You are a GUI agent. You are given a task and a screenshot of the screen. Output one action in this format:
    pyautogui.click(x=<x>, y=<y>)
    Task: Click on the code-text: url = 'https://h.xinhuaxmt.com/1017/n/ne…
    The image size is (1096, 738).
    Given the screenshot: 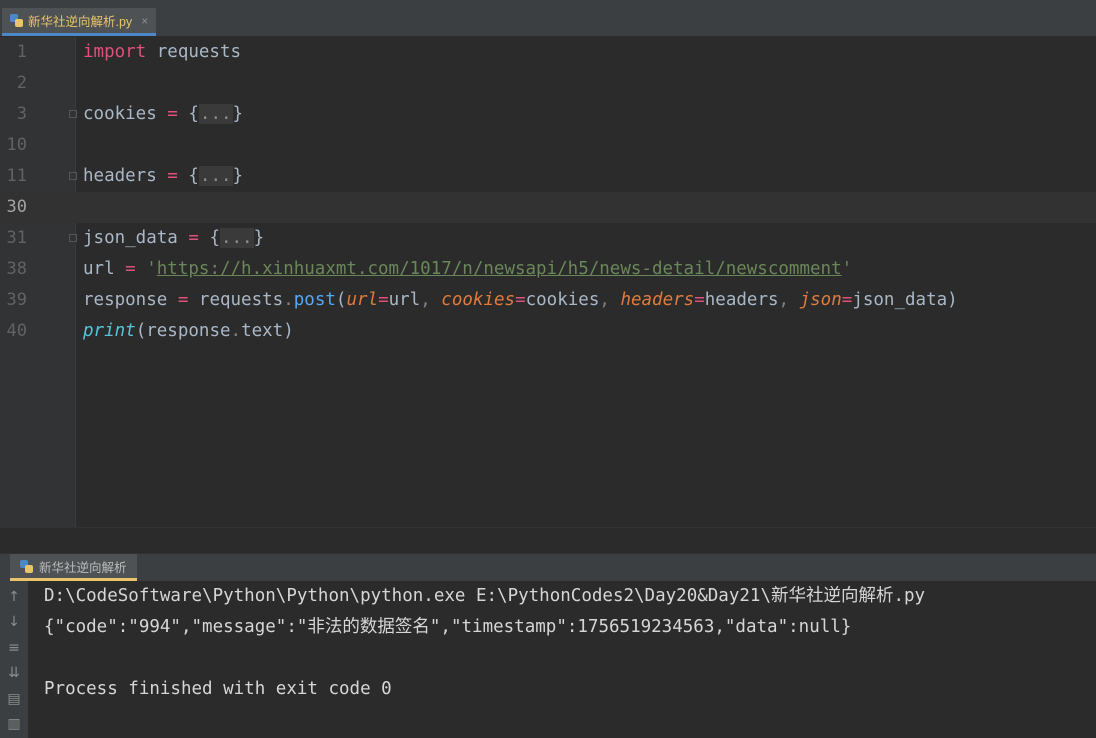 What is the action you would take?
    pyautogui.click(x=467, y=269)
    